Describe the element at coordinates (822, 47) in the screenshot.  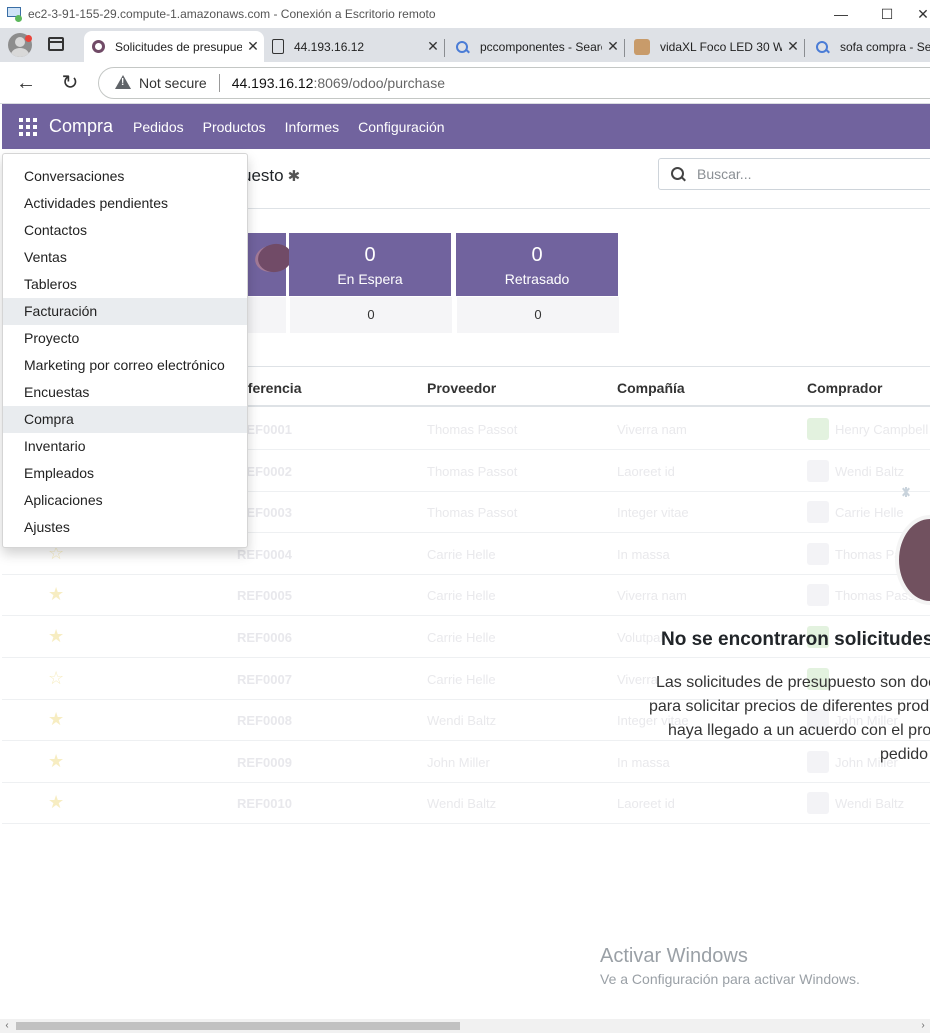
I see `search-favicon-icon` at that location.